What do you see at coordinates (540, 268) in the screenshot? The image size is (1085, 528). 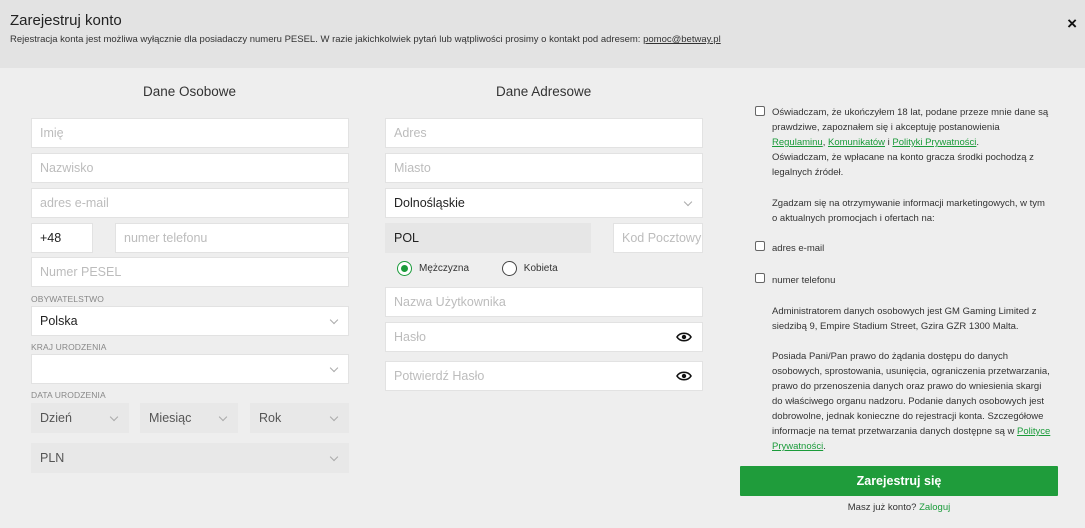 I see `gender-female-label: Kobieta` at bounding box center [540, 268].